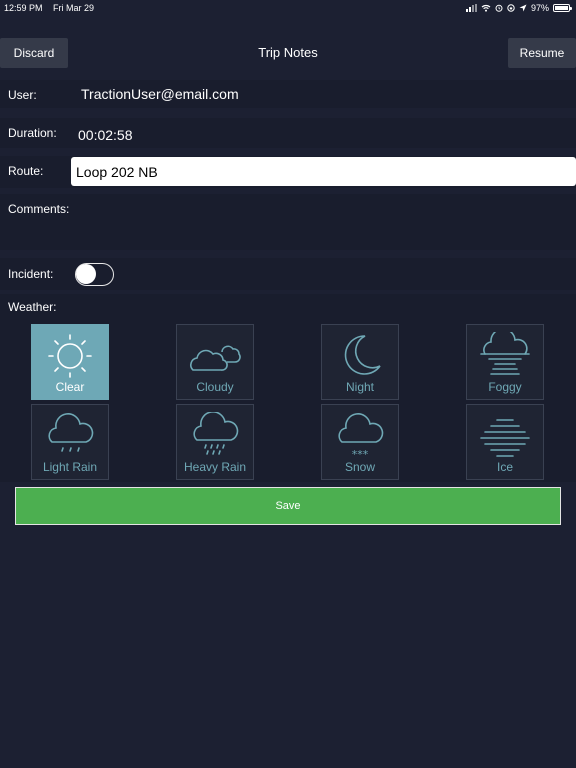 This screenshot has height=768, width=576. What do you see at coordinates (105, 135) in the screenshot?
I see `duration-value: 00:02:58` at bounding box center [105, 135].